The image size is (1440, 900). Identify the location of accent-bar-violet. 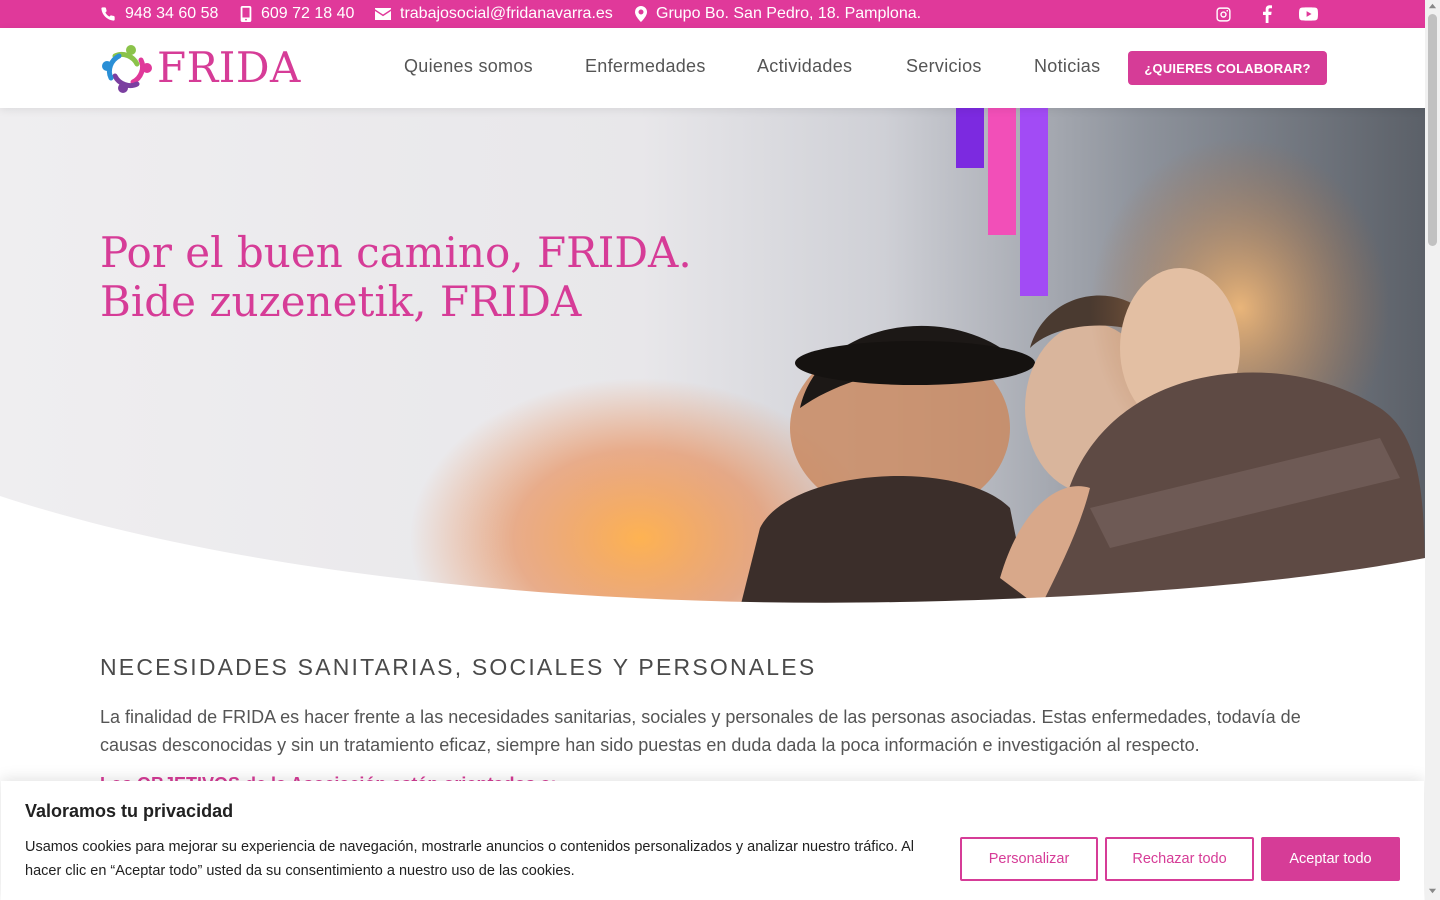
(1034, 202).